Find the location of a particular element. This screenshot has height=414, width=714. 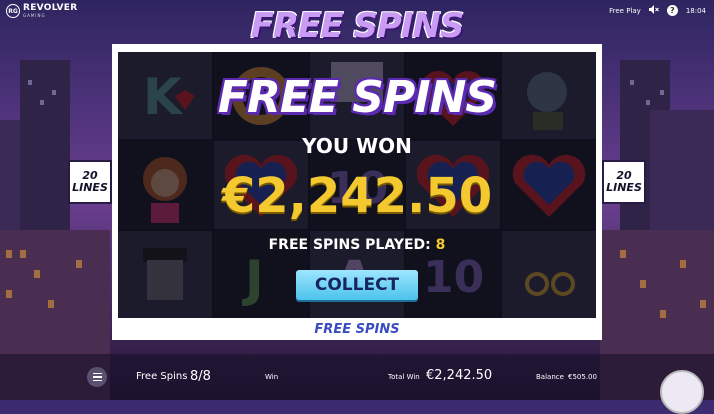

brand-name: REVOLVER is located at coordinates (50, 8).